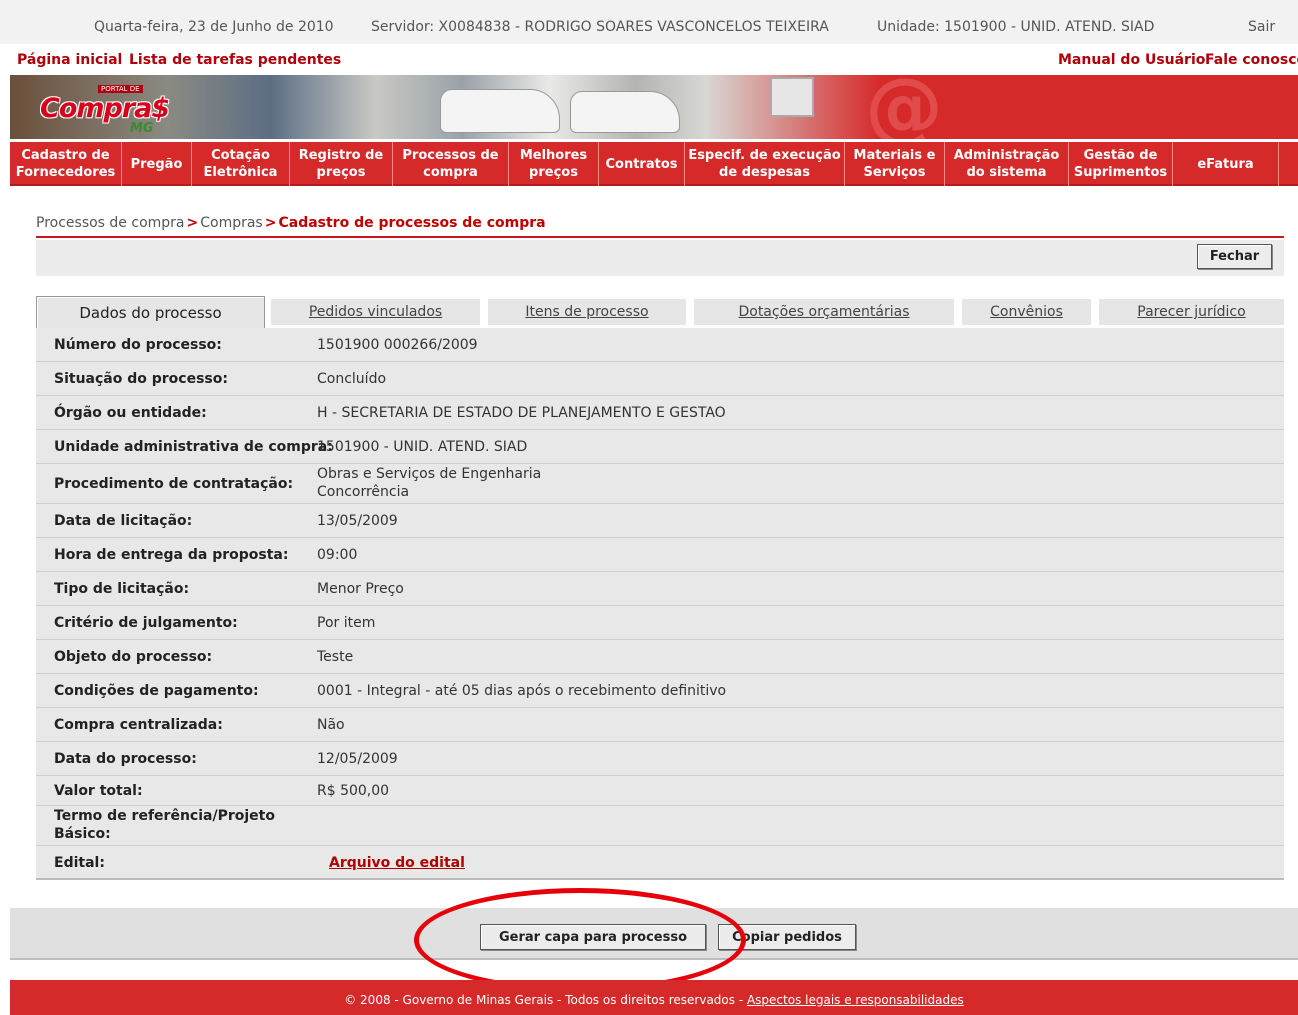 This screenshot has width=1298, height=1015. Describe the element at coordinates (171, 555) in the screenshot. I see `field-label: Hora de entrega da proposta:` at that location.